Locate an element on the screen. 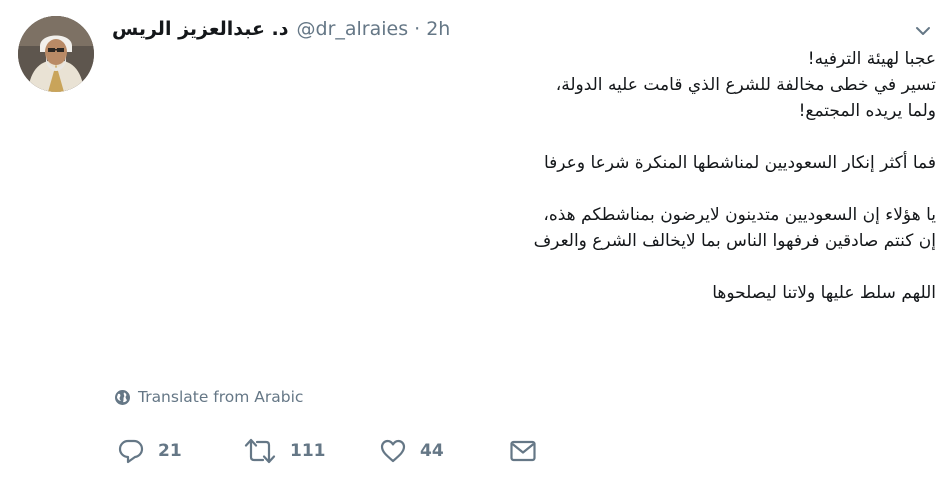 This screenshot has height=478, width=952. retweet-button: 111 is located at coordinates (285, 451).